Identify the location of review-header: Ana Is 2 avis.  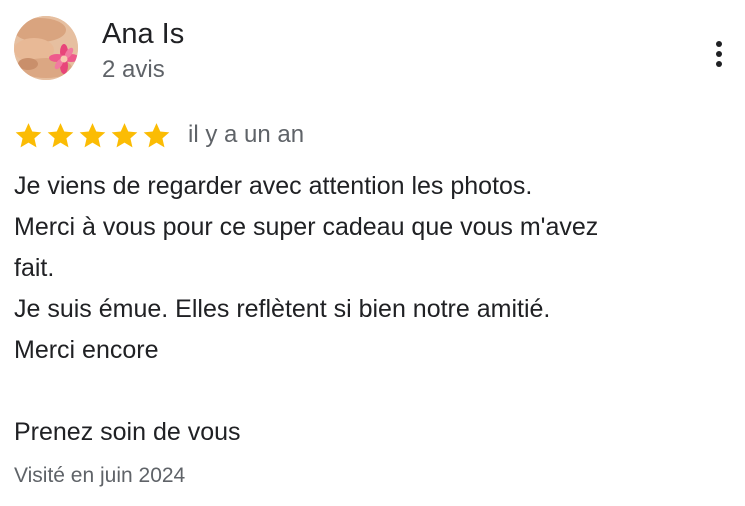
(374, 49).